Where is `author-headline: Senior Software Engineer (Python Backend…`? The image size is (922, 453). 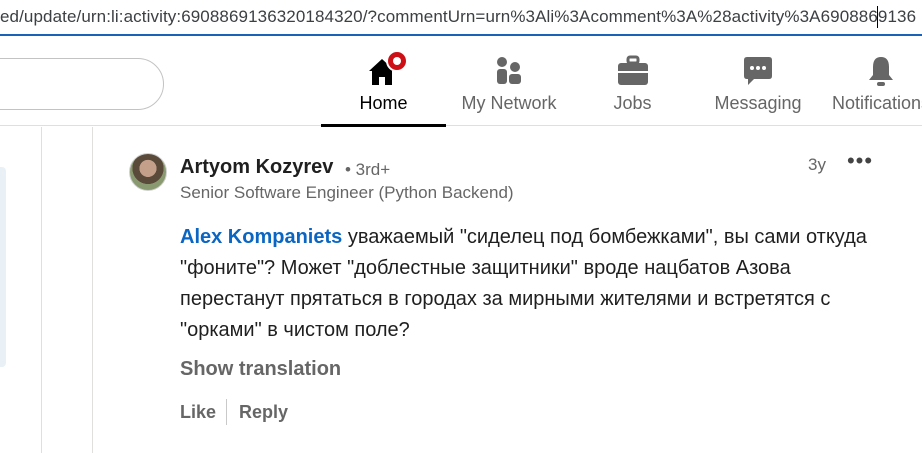 author-headline: Senior Software Engineer (Python Backend… is located at coordinates (347, 192).